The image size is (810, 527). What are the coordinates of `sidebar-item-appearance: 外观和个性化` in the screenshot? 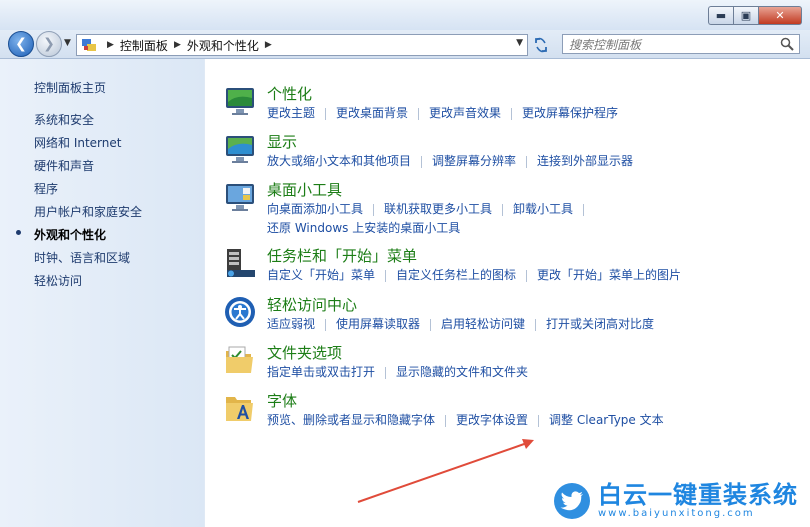 It's located at (70, 234).